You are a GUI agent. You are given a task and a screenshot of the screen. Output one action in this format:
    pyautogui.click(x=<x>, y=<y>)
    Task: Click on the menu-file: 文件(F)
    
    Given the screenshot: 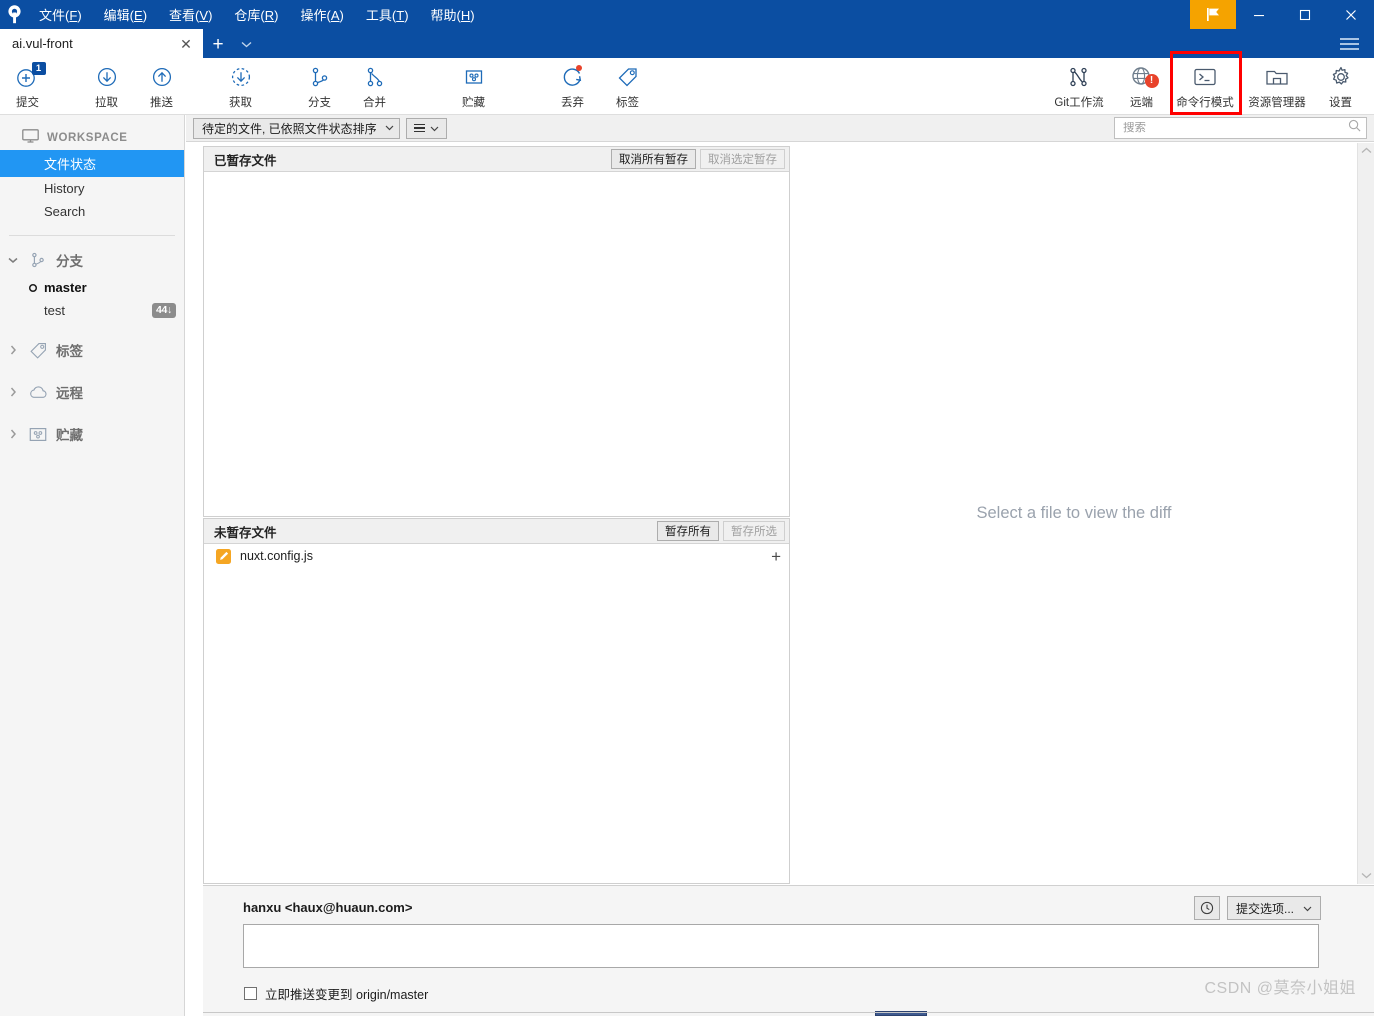 What is the action you would take?
    pyautogui.click(x=60, y=14)
    